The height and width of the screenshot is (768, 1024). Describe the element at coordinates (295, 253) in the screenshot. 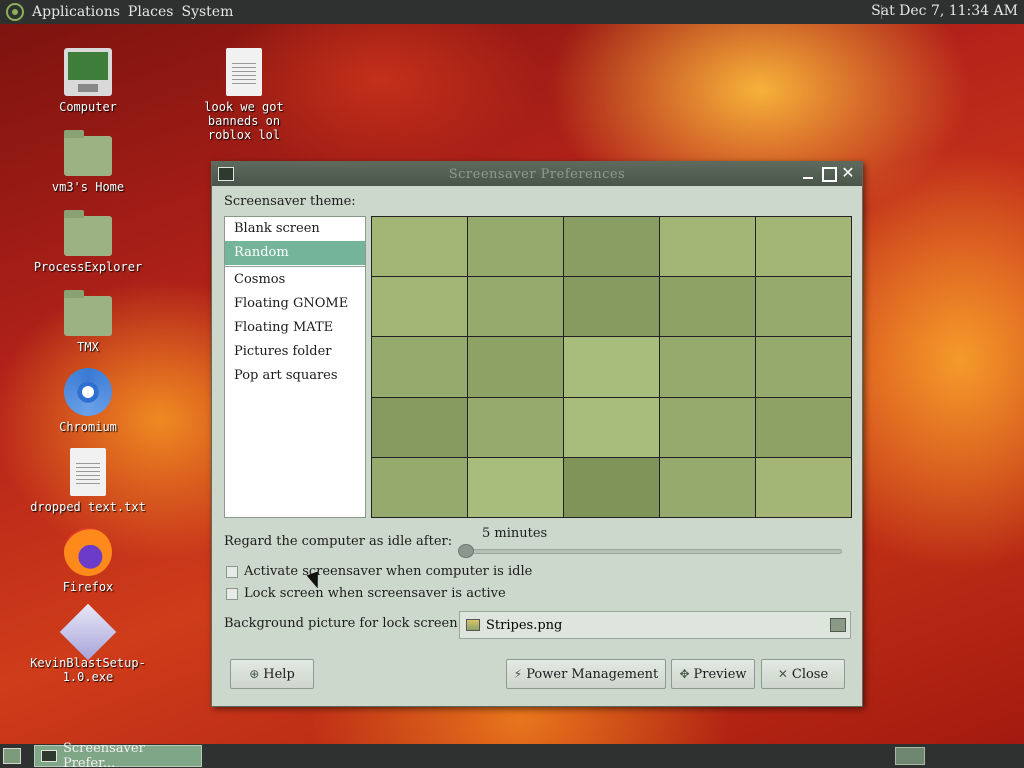

I see `theme-item-random: Random` at that location.